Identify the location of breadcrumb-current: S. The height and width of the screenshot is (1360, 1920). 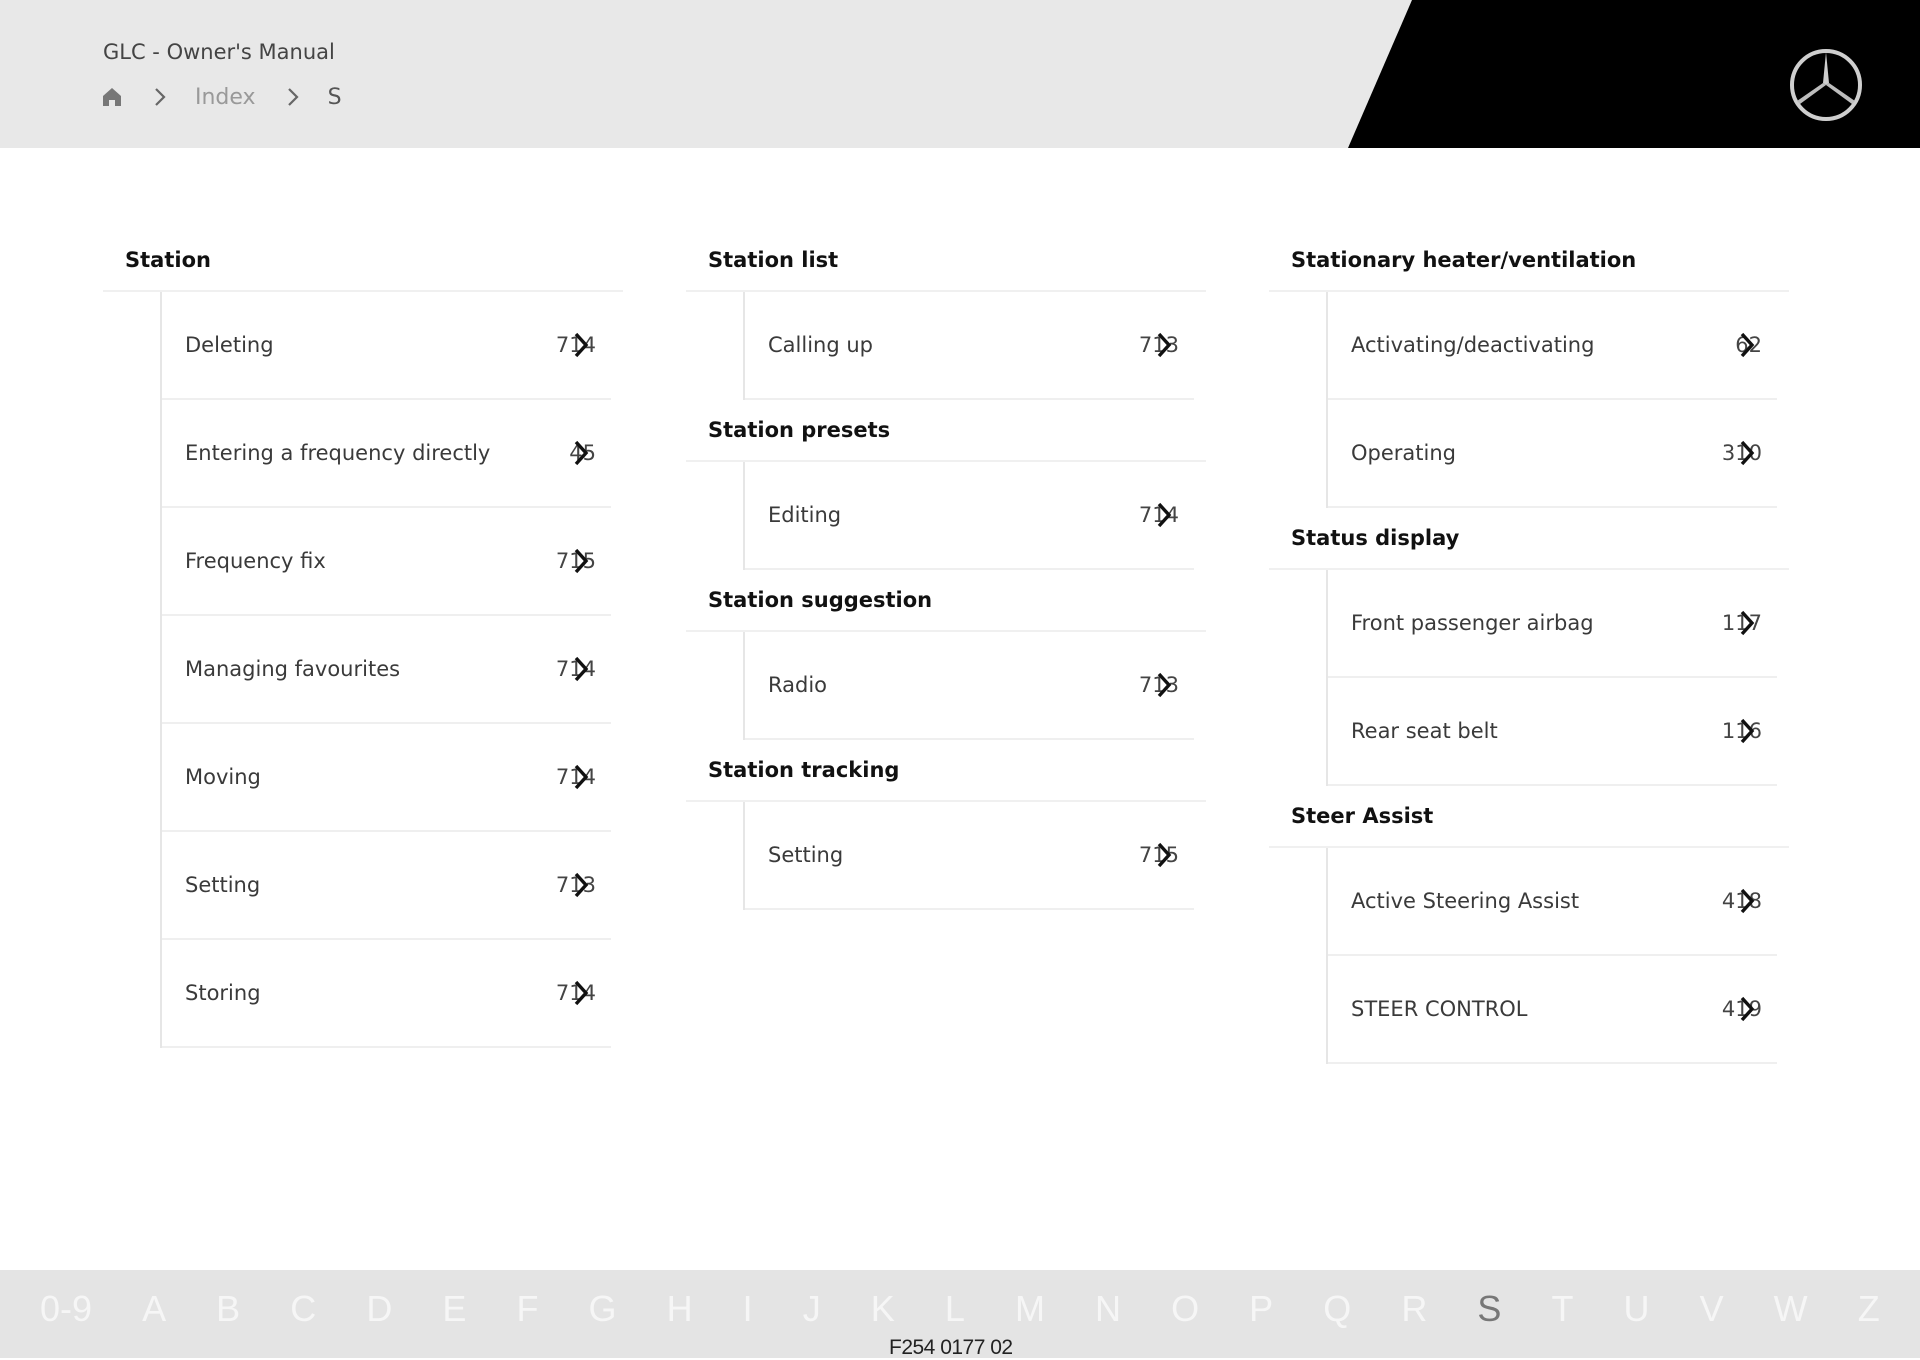
(334, 97).